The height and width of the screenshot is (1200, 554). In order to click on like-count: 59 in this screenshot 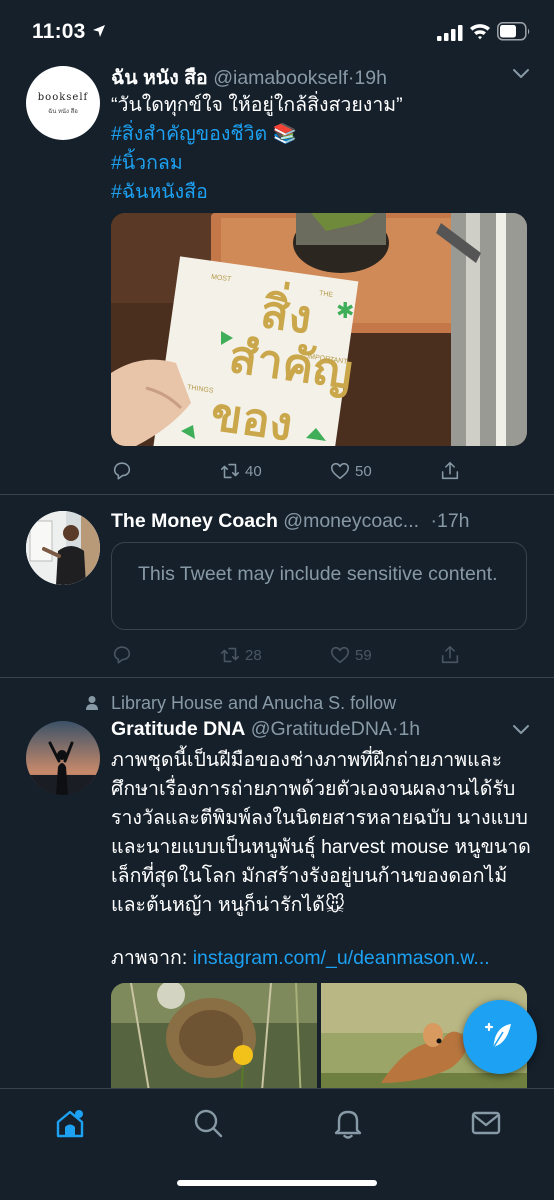, I will do `click(363, 655)`.